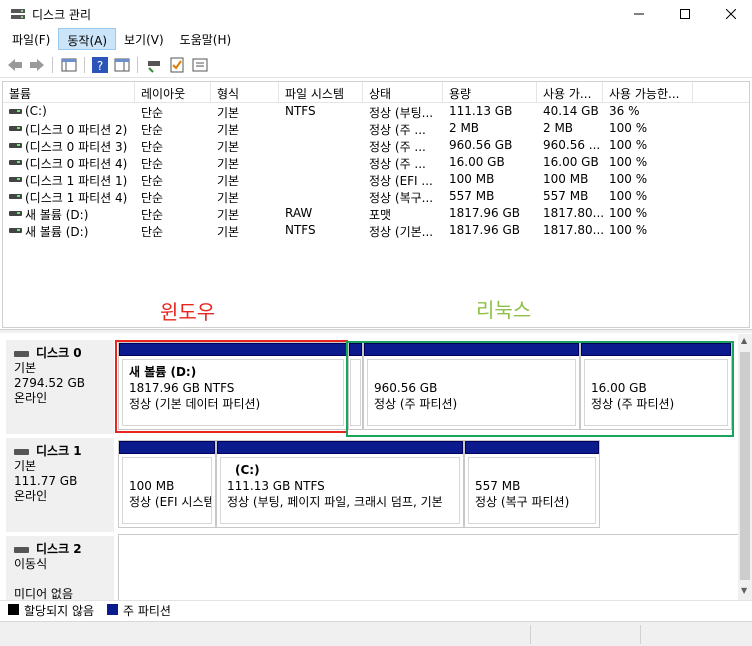  I want to click on settings-list-icon, so click(200, 65).